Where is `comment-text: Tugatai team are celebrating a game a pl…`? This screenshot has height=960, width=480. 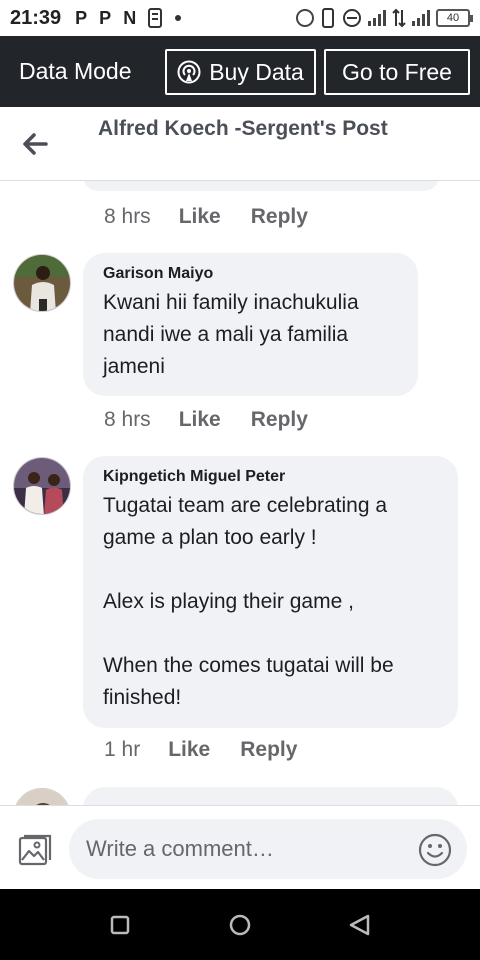
comment-text: Tugatai team are celebrating a game a pl… is located at coordinates (248, 601).